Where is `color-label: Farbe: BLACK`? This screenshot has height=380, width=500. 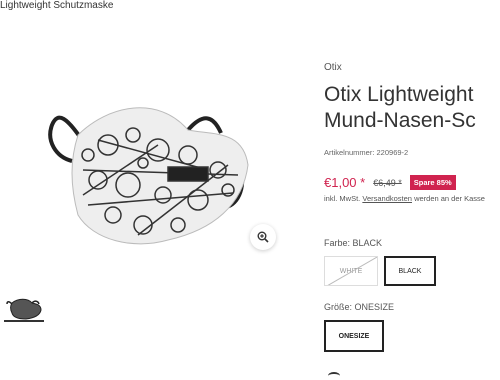 color-label: Farbe: BLACK is located at coordinates (353, 243).